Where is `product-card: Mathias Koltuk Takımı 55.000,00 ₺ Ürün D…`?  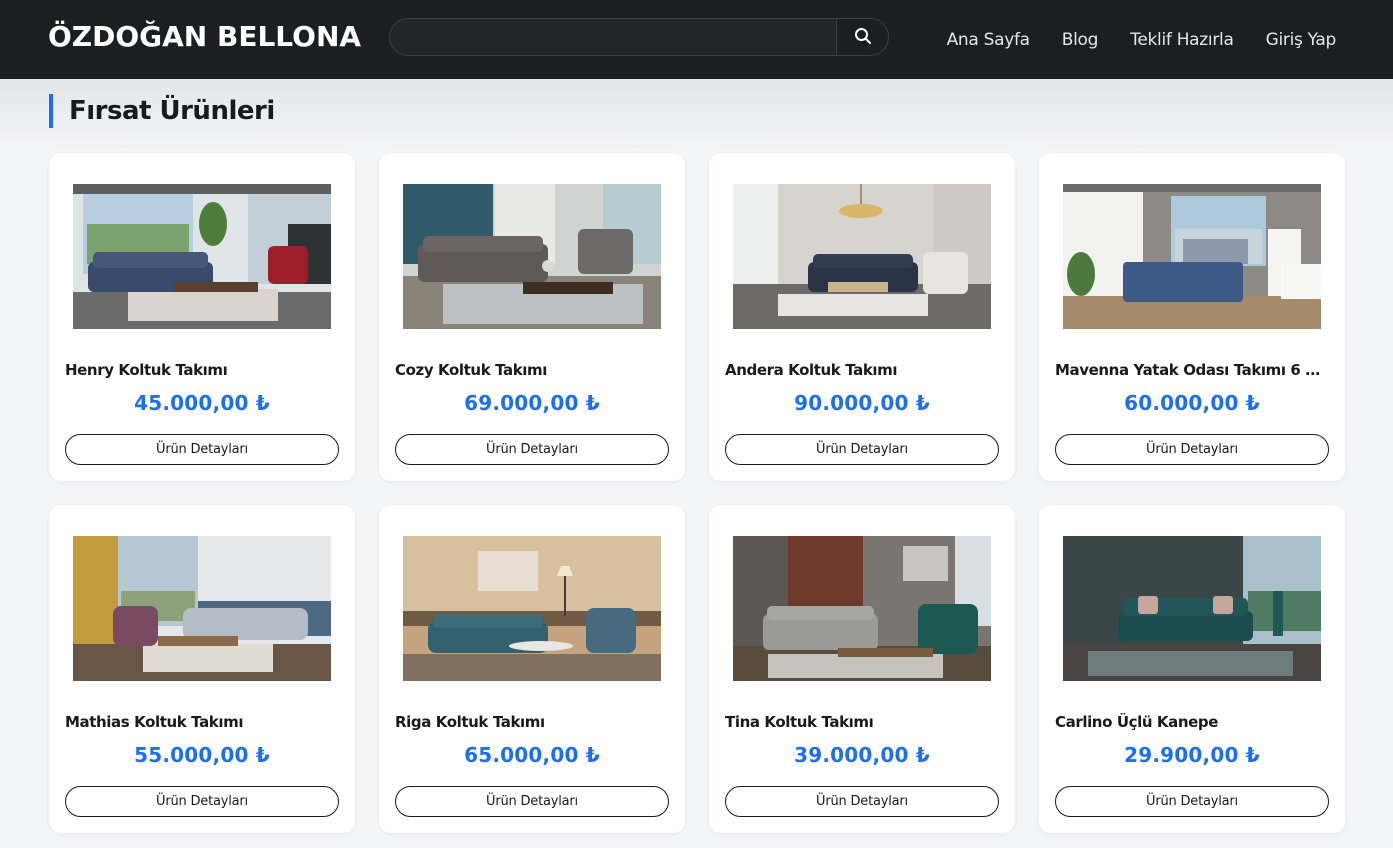
product-card: Mathias Koltuk Takımı 55.000,00 ₺ Ürün D… is located at coordinates (202, 669).